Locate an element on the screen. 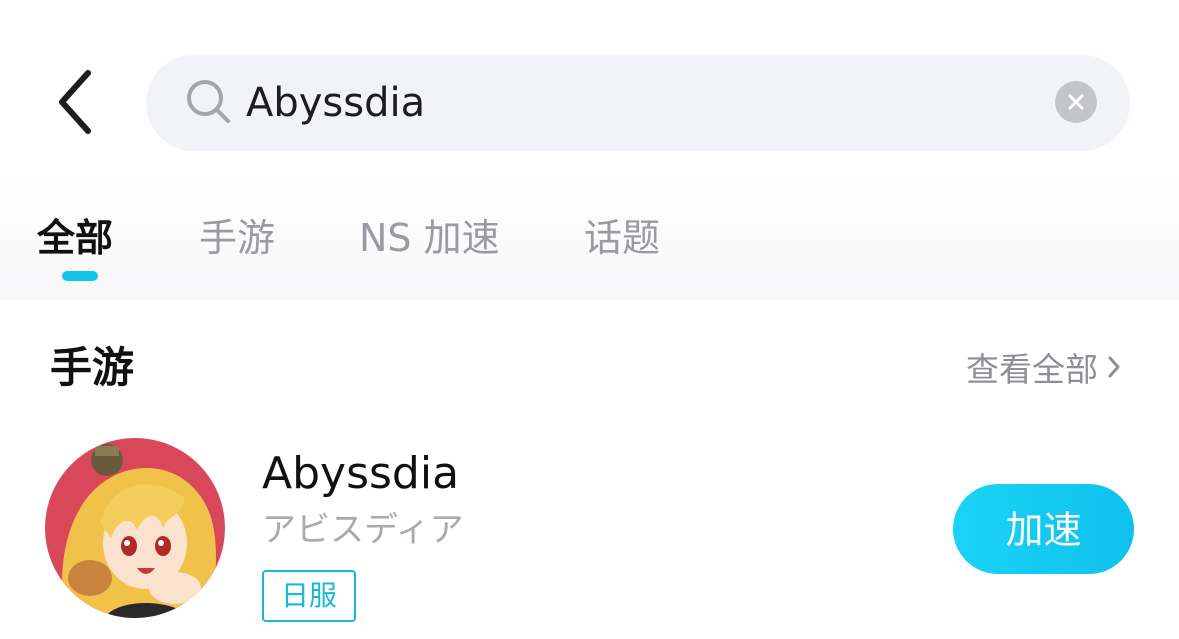 The width and height of the screenshot is (1179, 639). view-all-link: 查看全部 is located at coordinates (1044, 367).